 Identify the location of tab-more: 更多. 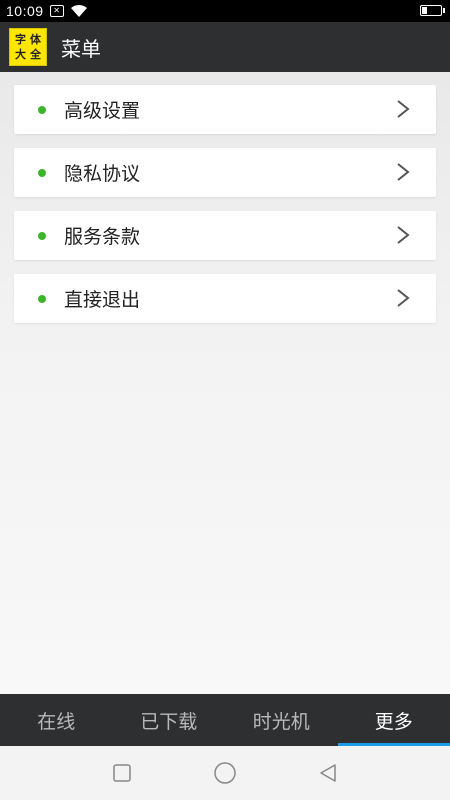
(393, 720).